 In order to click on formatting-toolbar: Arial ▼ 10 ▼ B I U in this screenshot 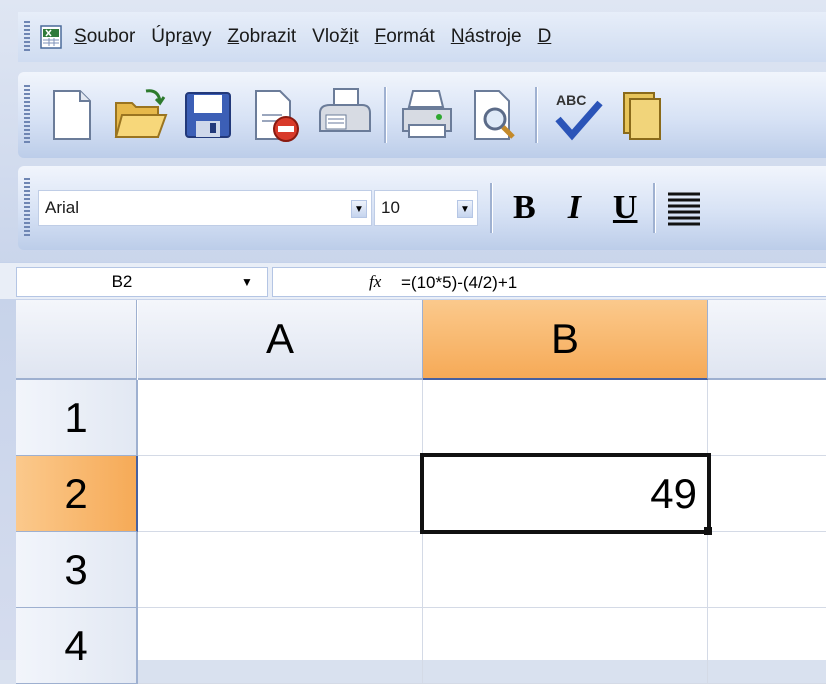, I will do `click(422, 208)`.